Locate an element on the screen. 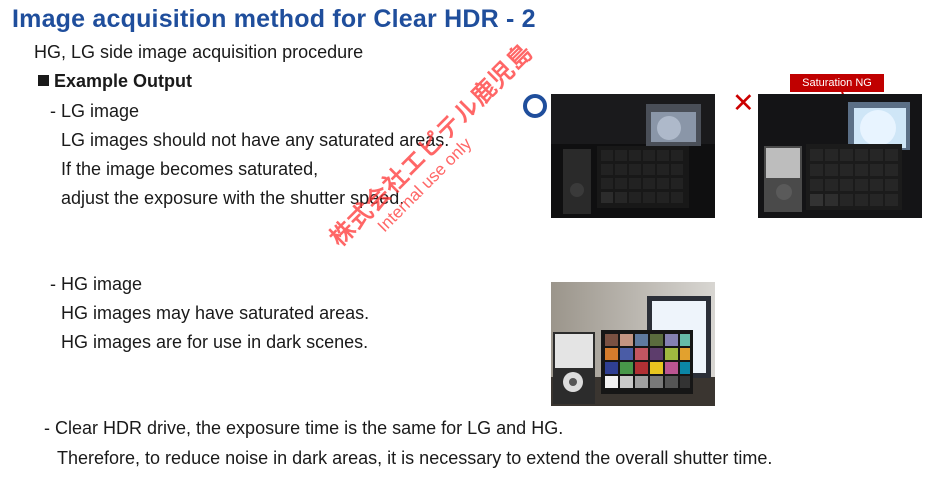 This screenshot has height=481, width=930. ok-circle-icon is located at coordinates (535, 106).